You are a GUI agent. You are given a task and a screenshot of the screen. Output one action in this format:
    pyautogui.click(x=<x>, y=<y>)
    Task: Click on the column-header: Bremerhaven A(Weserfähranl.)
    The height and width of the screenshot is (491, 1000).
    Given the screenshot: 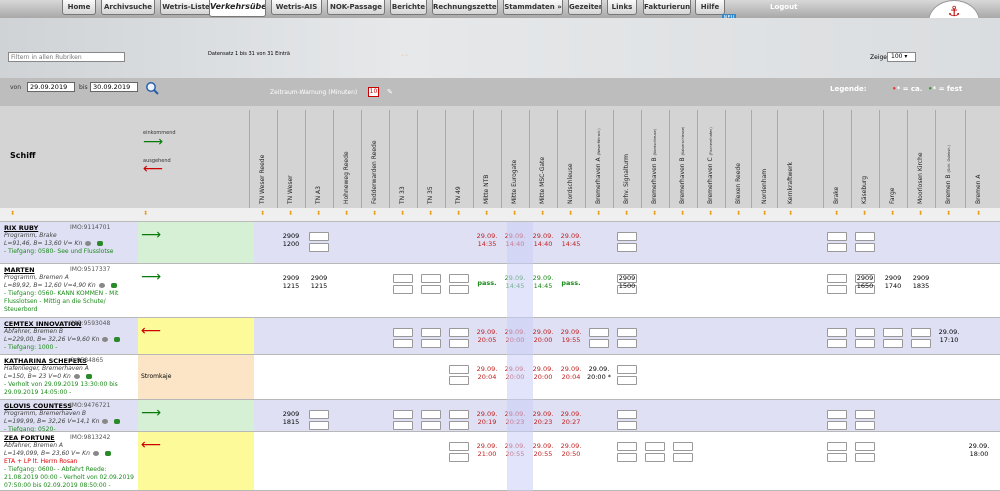 What is the action you would take?
    pyautogui.click(x=599, y=157)
    